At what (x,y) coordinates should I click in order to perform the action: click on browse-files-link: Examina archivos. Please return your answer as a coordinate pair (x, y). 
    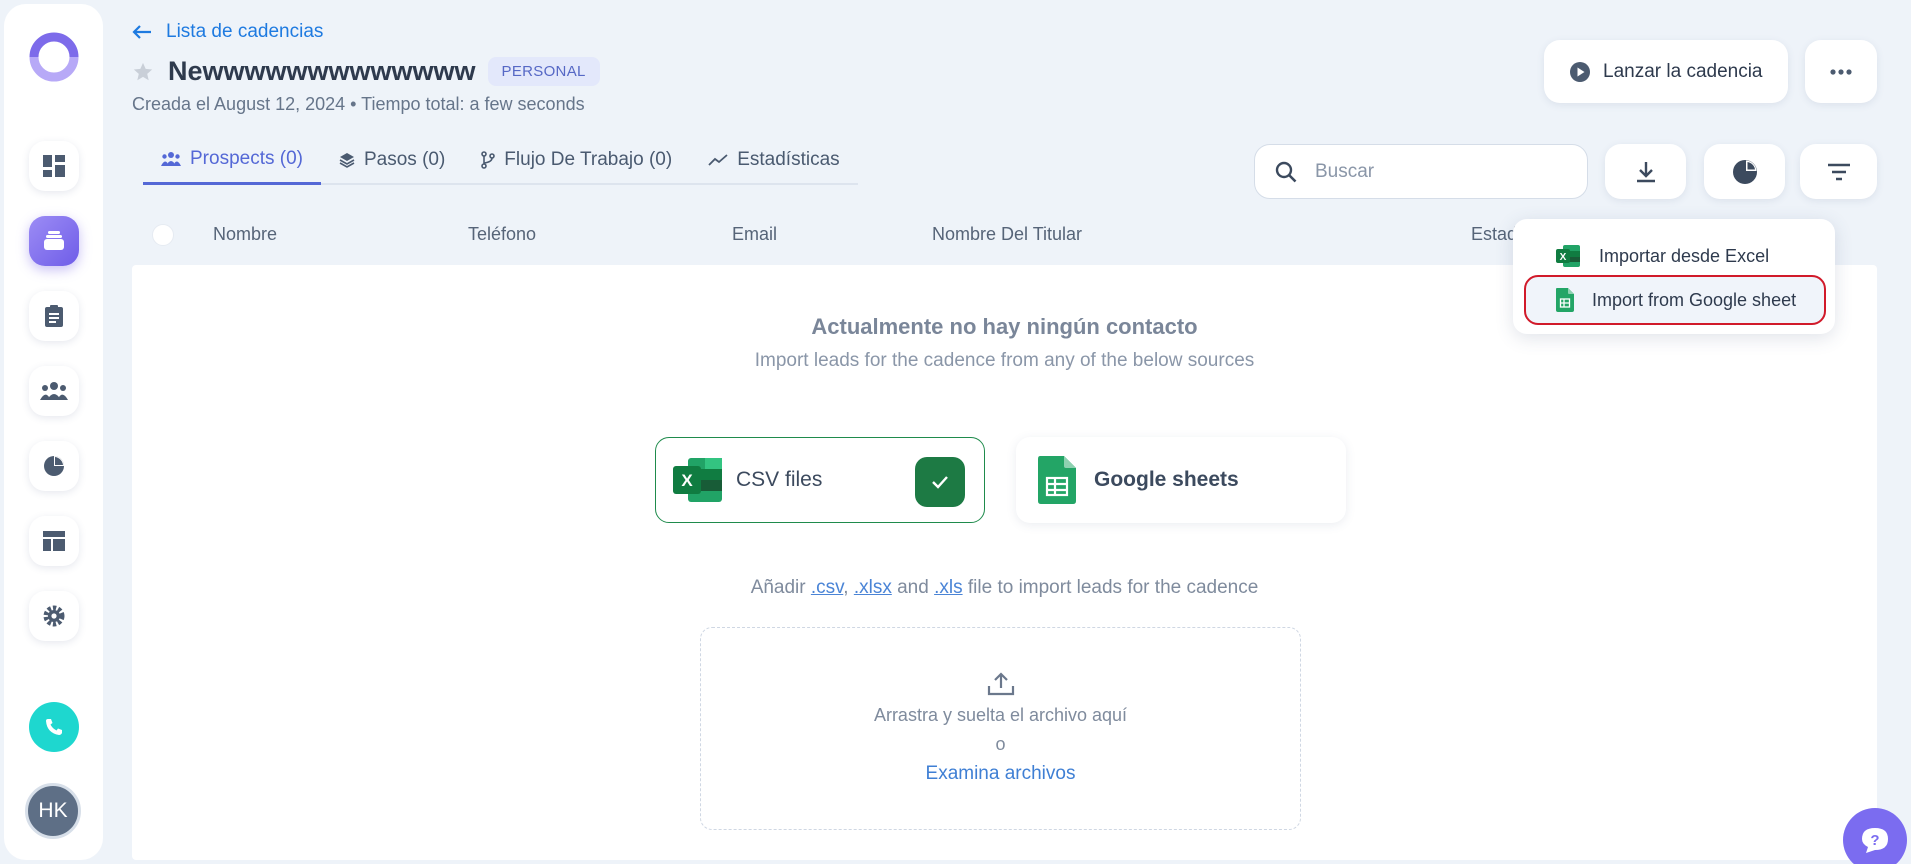
    Looking at the image, I should click on (1000, 774).